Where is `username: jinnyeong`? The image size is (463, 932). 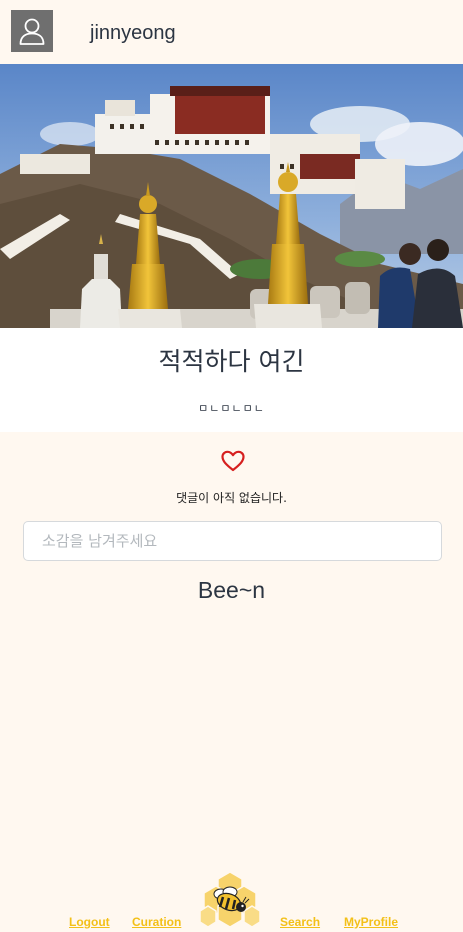 username: jinnyeong is located at coordinates (133, 33).